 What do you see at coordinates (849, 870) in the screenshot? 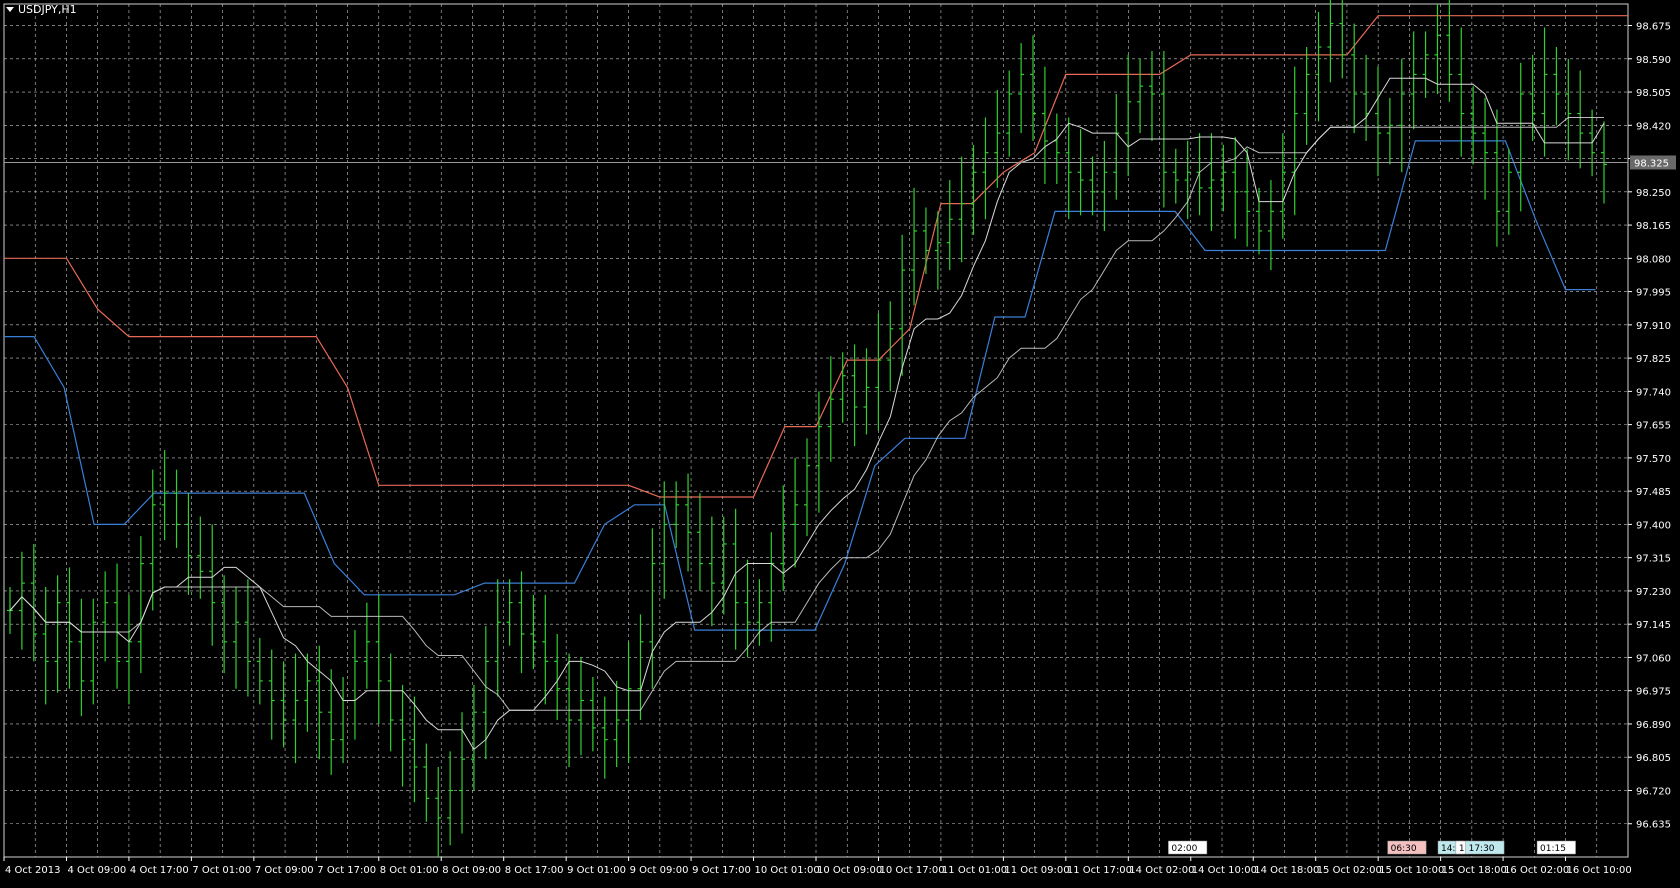
I see `time-tick-label: 10 Oct 09:00` at bounding box center [849, 870].